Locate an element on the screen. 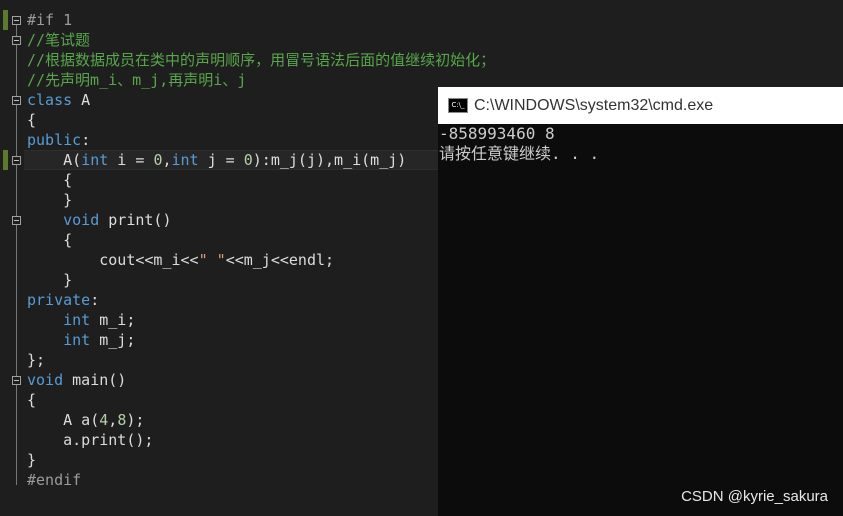  code-line: public: is located at coordinates (58, 140).